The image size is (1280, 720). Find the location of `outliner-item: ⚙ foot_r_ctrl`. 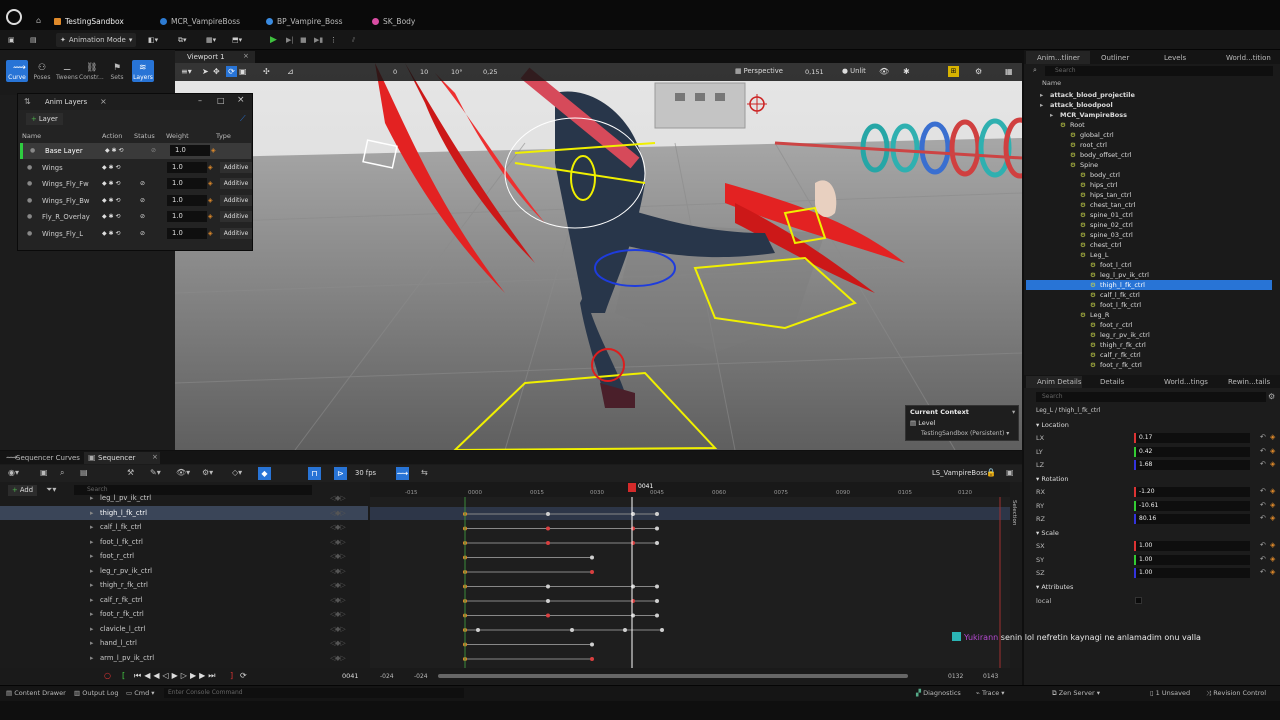

outliner-item: ⚙ foot_r_ctrl is located at coordinates (1149, 325).